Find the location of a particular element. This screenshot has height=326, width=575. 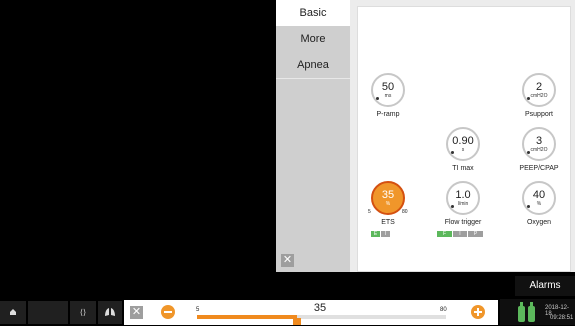

increment-button is located at coordinates (478, 312).